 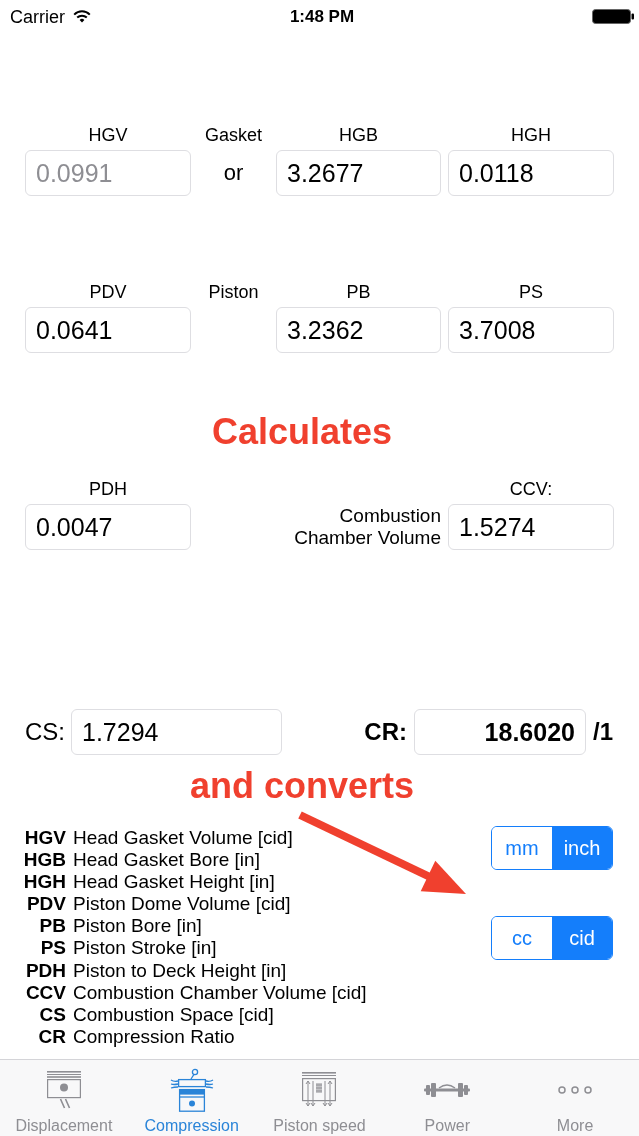 I want to click on toggle-option: inch, so click(x=582, y=848).